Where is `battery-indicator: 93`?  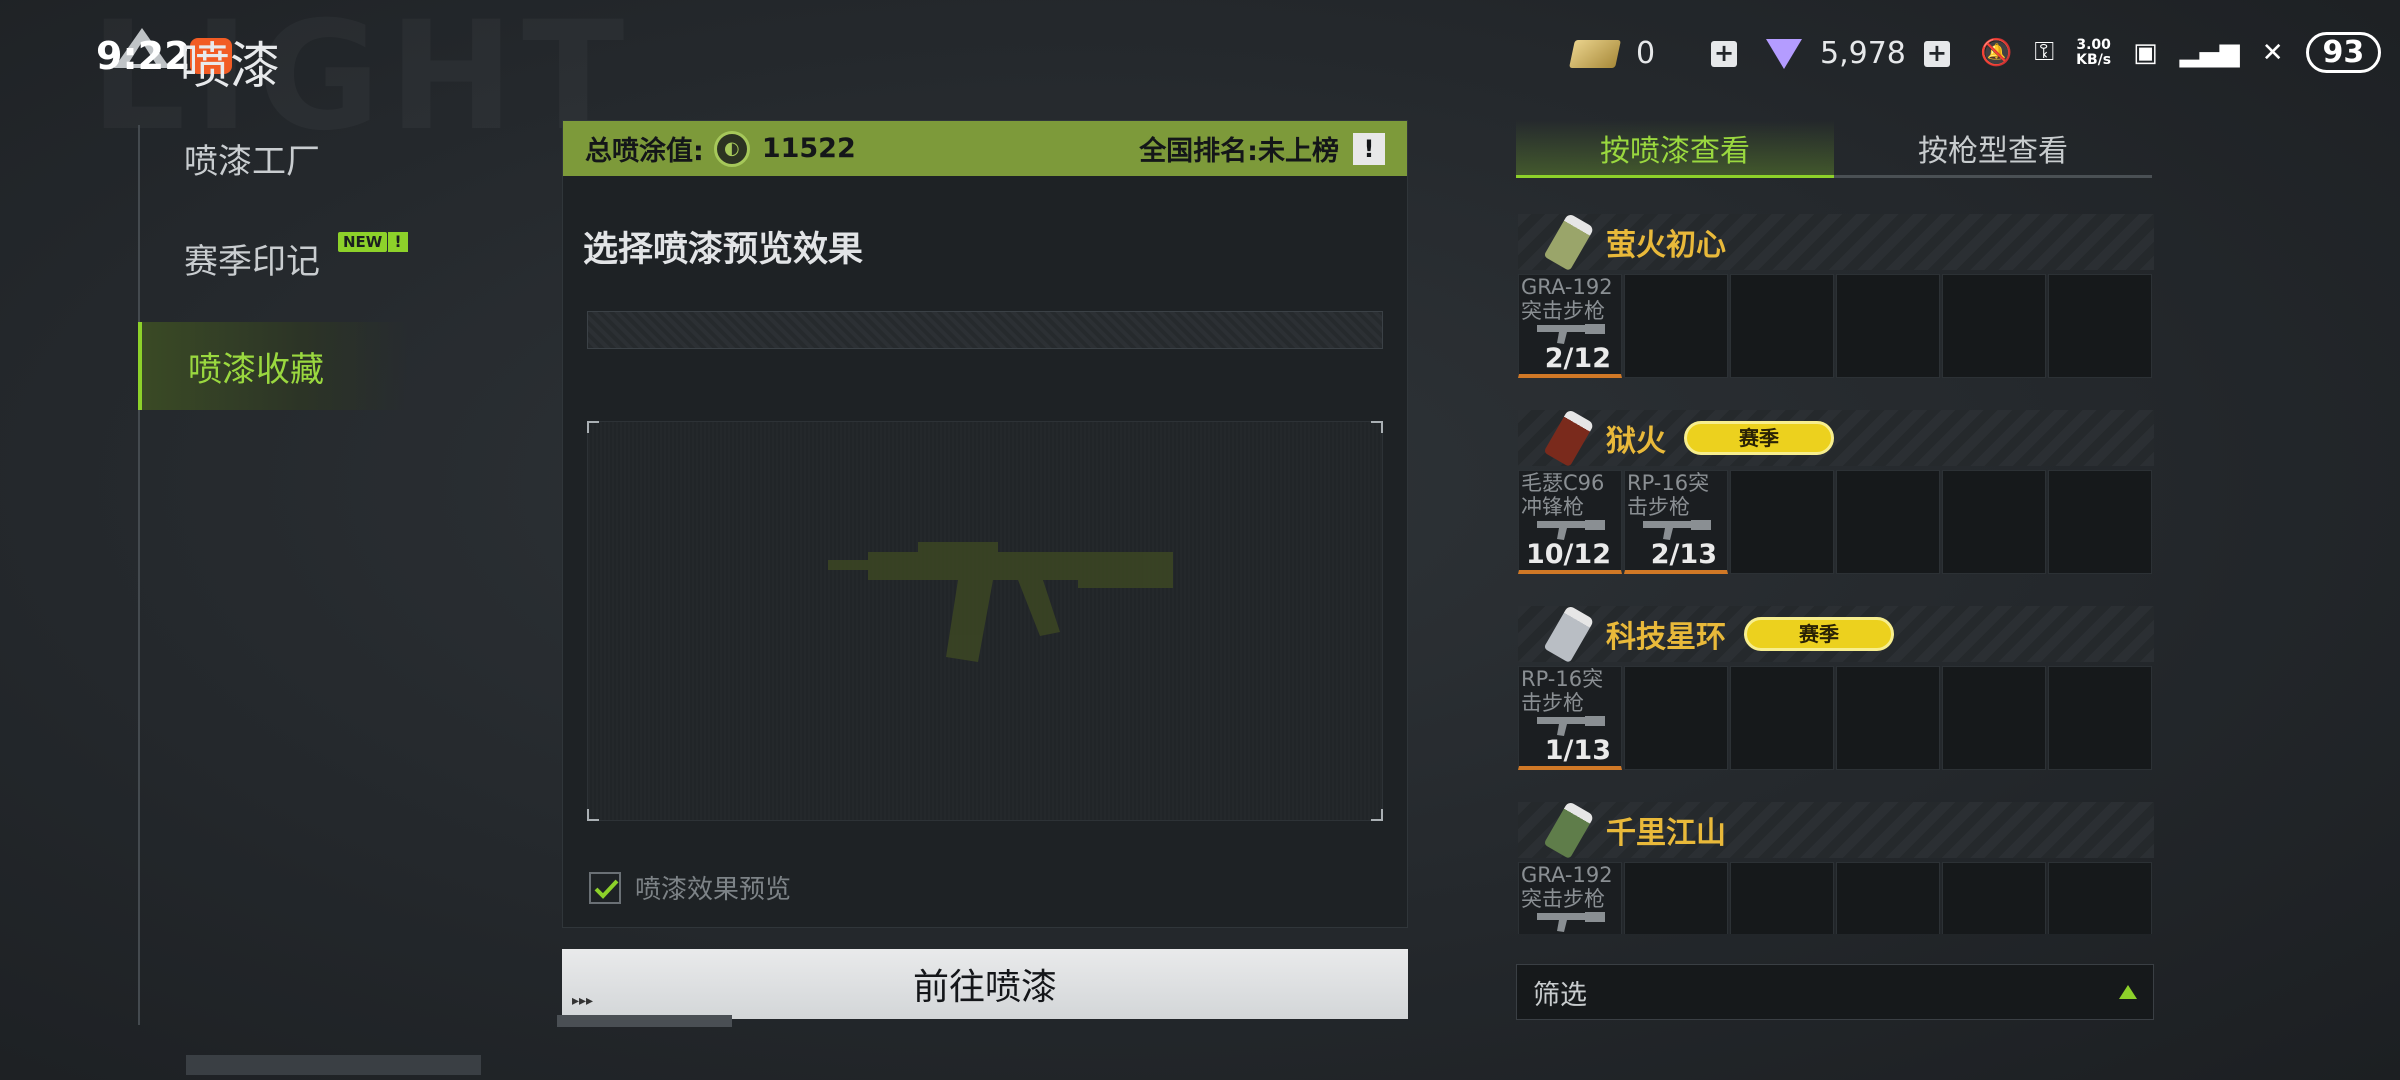 battery-indicator: 93 is located at coordinates (2343, 52).